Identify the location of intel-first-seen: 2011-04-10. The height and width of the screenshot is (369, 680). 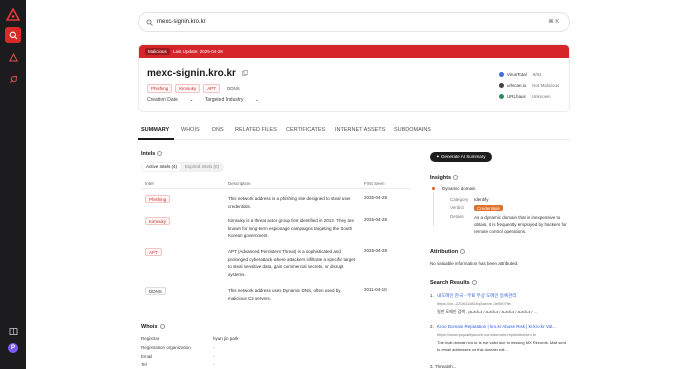
(375, 289).